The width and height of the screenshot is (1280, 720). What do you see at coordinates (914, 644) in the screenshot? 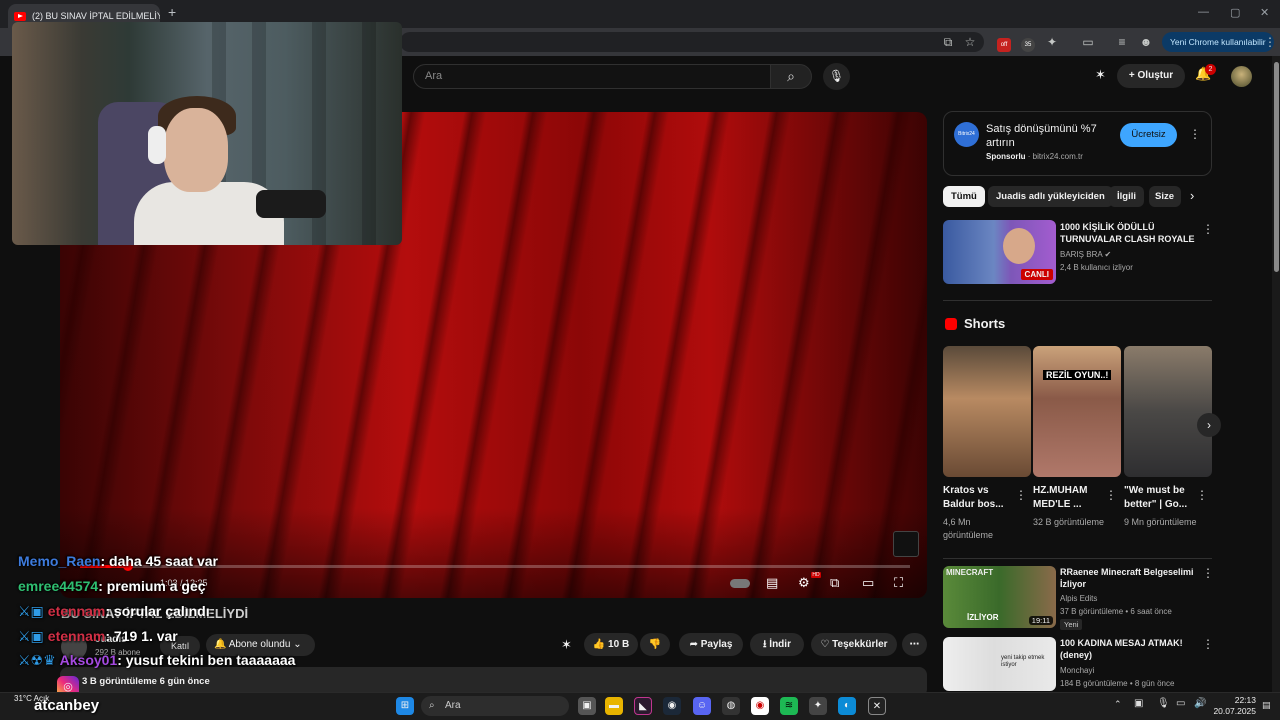
I see `more-actions-icon: ⋯` at bounding box center [914, 644].